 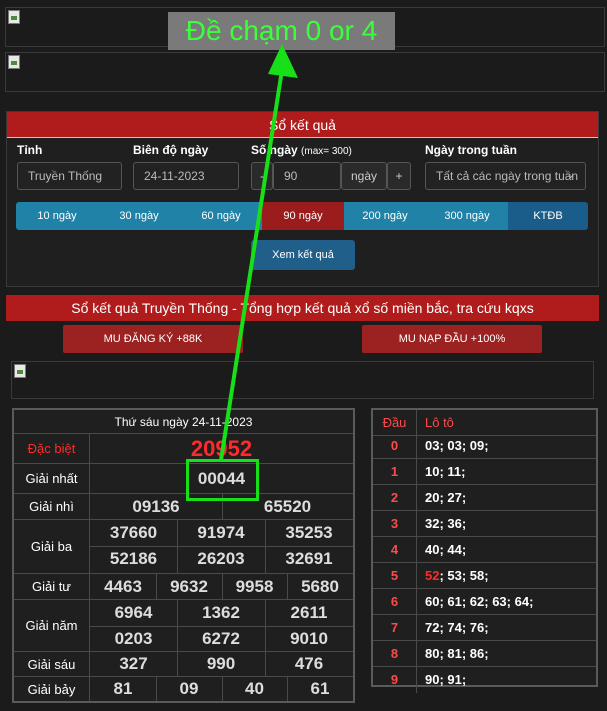 I want to click on days-label-text: Số ngày, so click(x=274, y=150).